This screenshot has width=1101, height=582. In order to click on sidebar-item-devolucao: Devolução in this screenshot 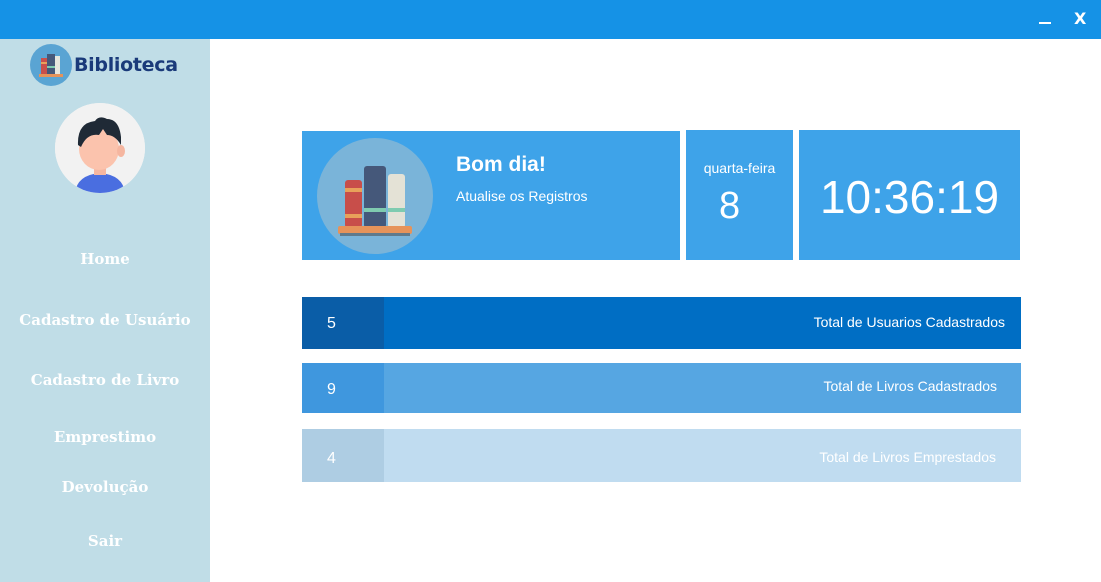, I will do `click(105, 487)`.